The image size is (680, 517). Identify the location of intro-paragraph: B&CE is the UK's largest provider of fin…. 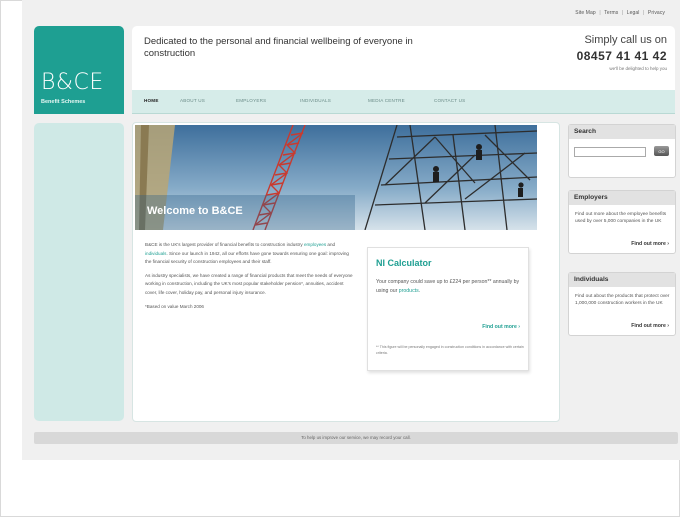
(249, 254).